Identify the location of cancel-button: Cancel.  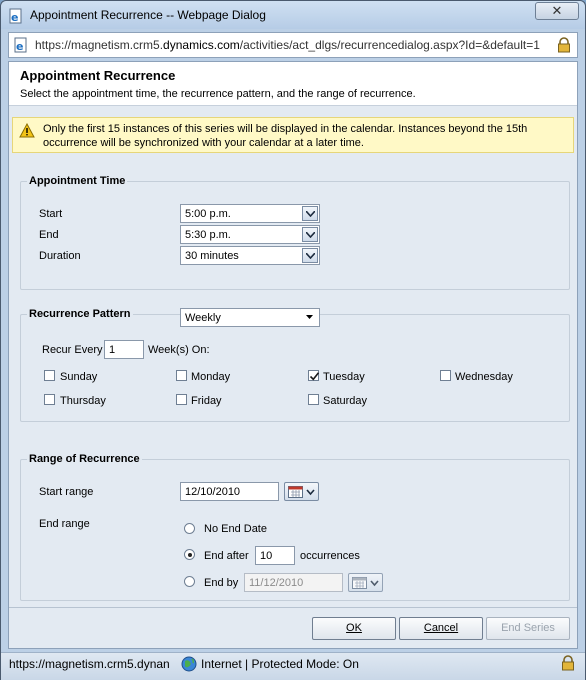
(441, 628).